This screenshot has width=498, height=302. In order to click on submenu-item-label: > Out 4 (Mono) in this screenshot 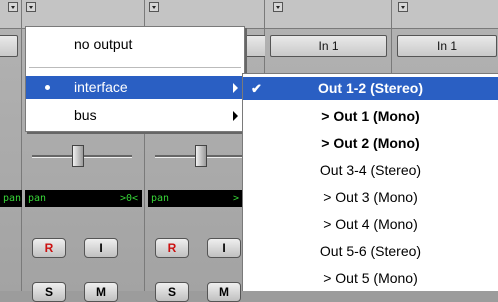, I will do `click(370, 224)`.